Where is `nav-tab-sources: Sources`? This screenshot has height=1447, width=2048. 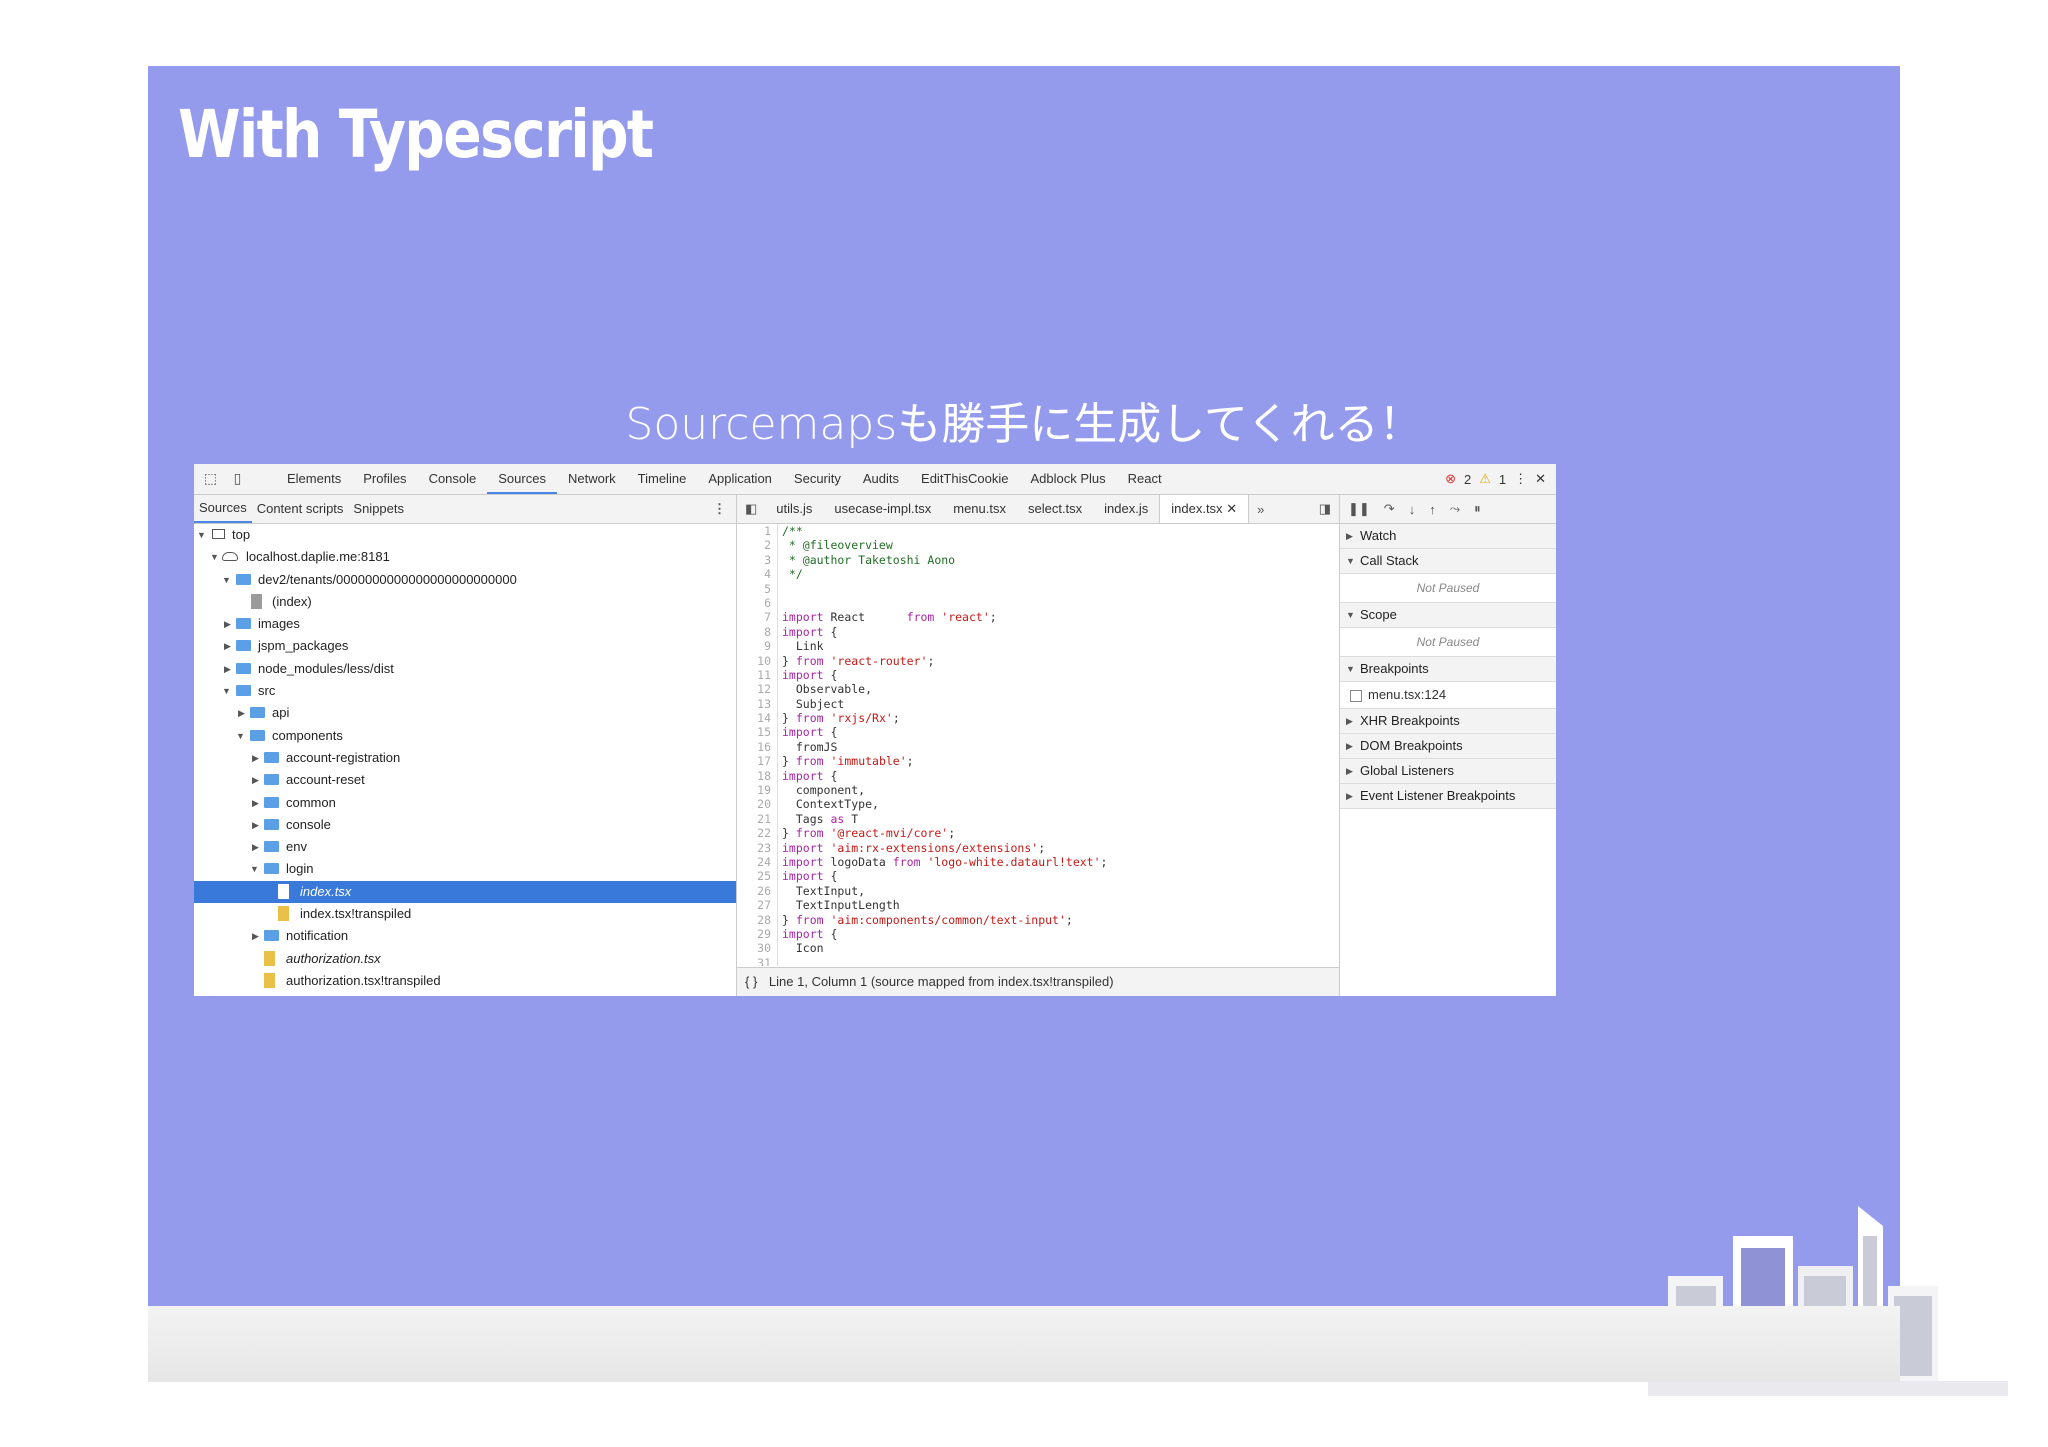 nav-tab-sources: Sources is located at coordinates (223, 509).